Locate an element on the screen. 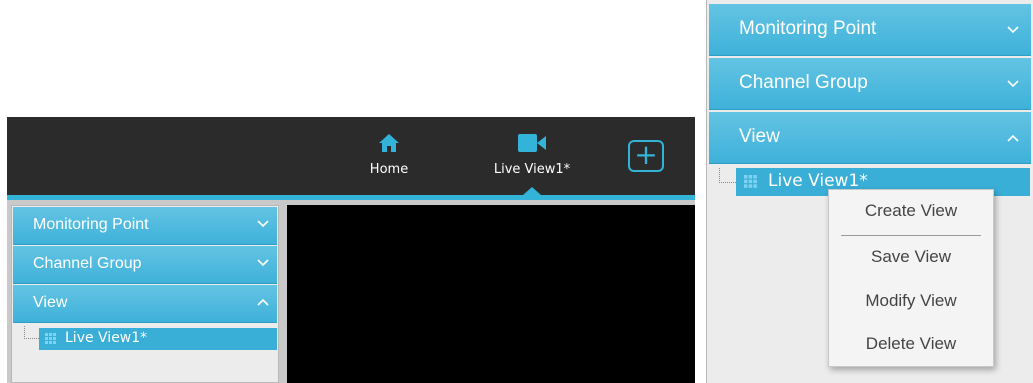 The height and width of the screenshot is (383, 1033). top-navigation-bar: Home Live View1* + is located at coordinates (351, 156).